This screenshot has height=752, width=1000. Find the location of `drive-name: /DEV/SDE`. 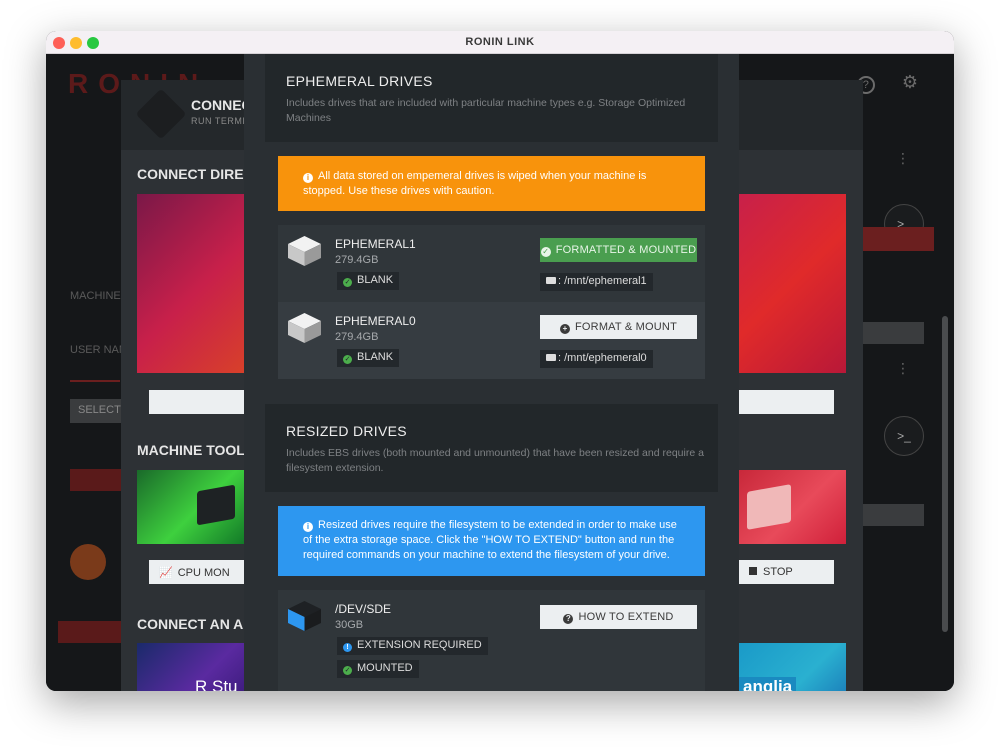

drive-name: /DEV/SDE is located at coordinates (363, 609).